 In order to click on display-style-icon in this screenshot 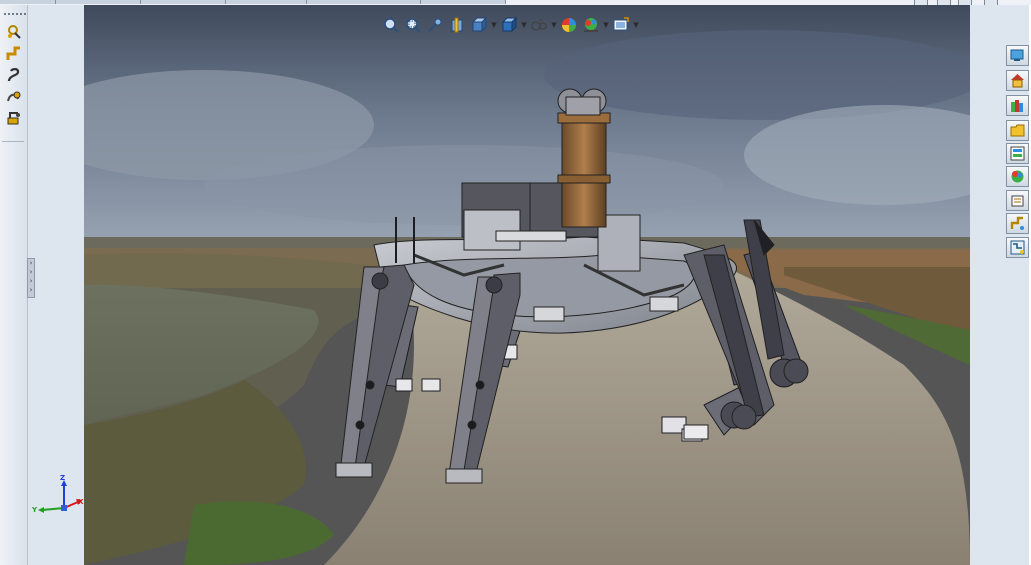, I will do `click(509, 25)`.